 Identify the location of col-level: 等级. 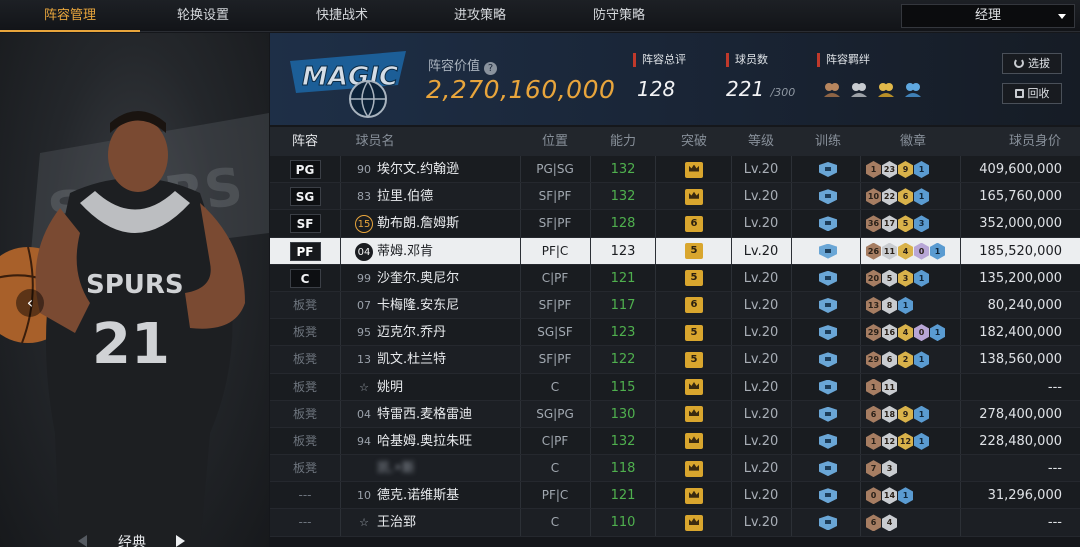
(761, 141).